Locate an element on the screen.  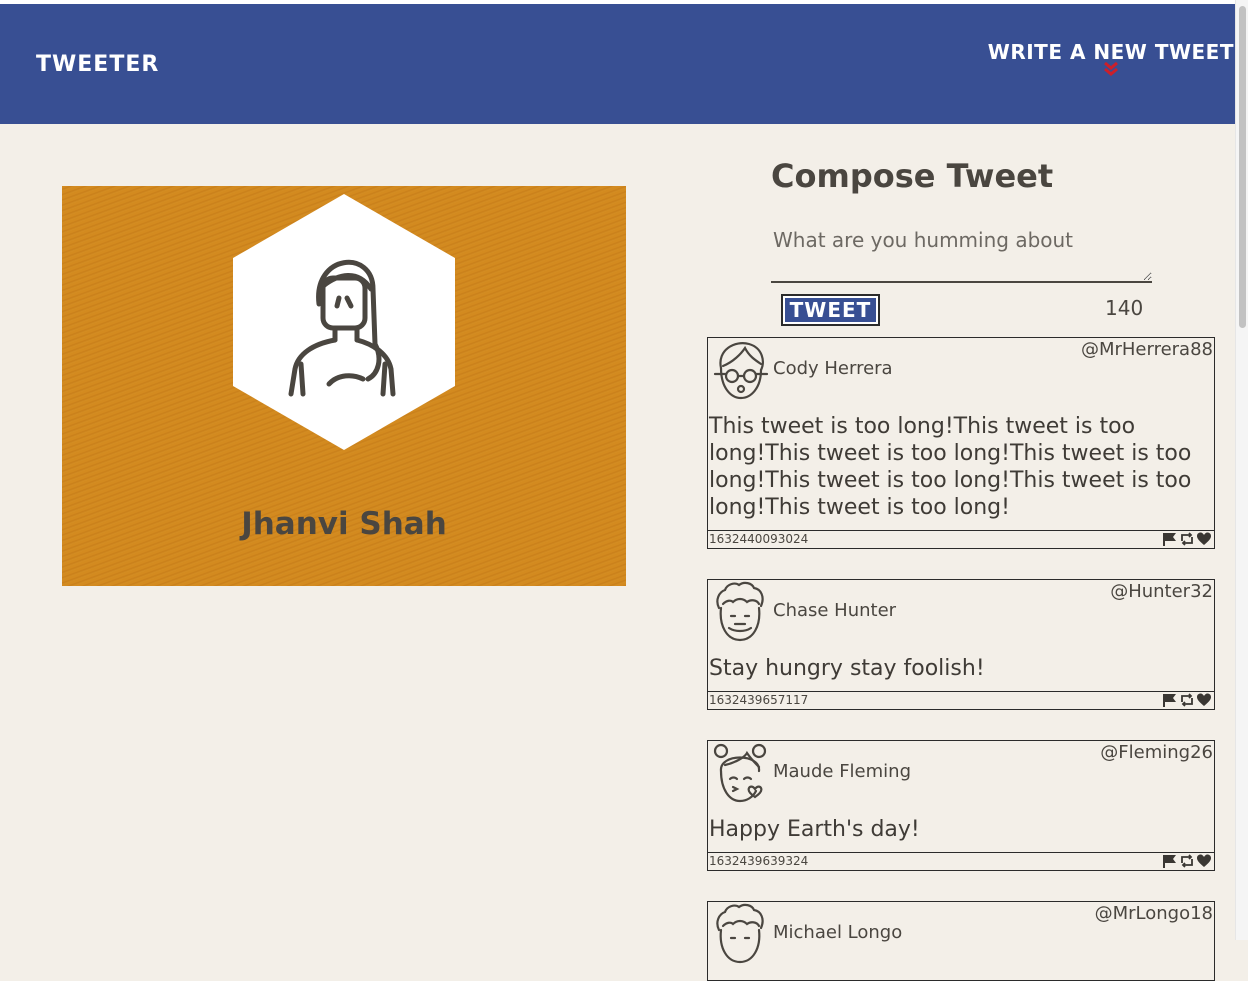
tweet-card: Michael Longo @MrLongo18 is located at coordinates (961, 941).